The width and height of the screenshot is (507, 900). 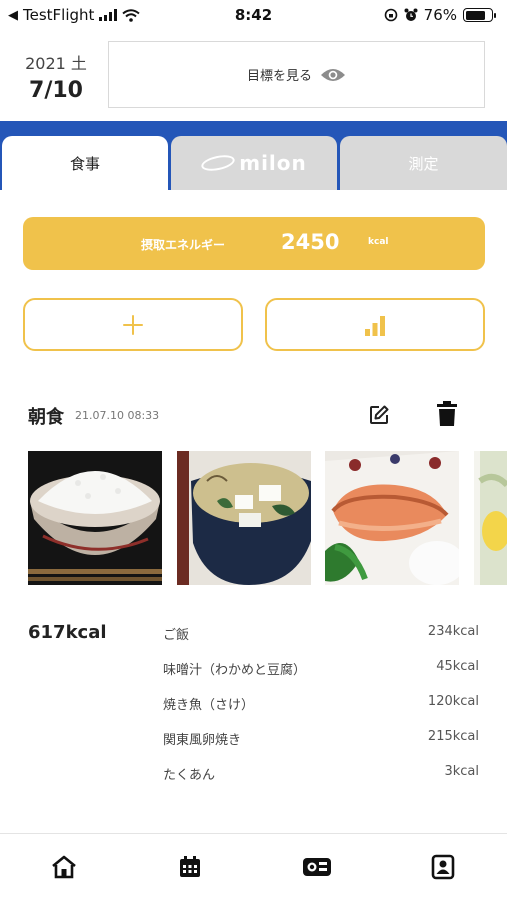 I want to click on edit-icon, so click(x=379, y=414).